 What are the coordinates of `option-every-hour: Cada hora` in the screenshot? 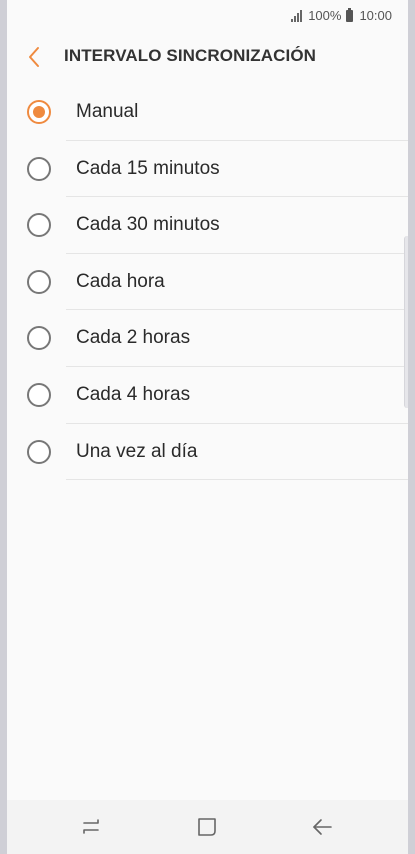 It's located at (207, 282).